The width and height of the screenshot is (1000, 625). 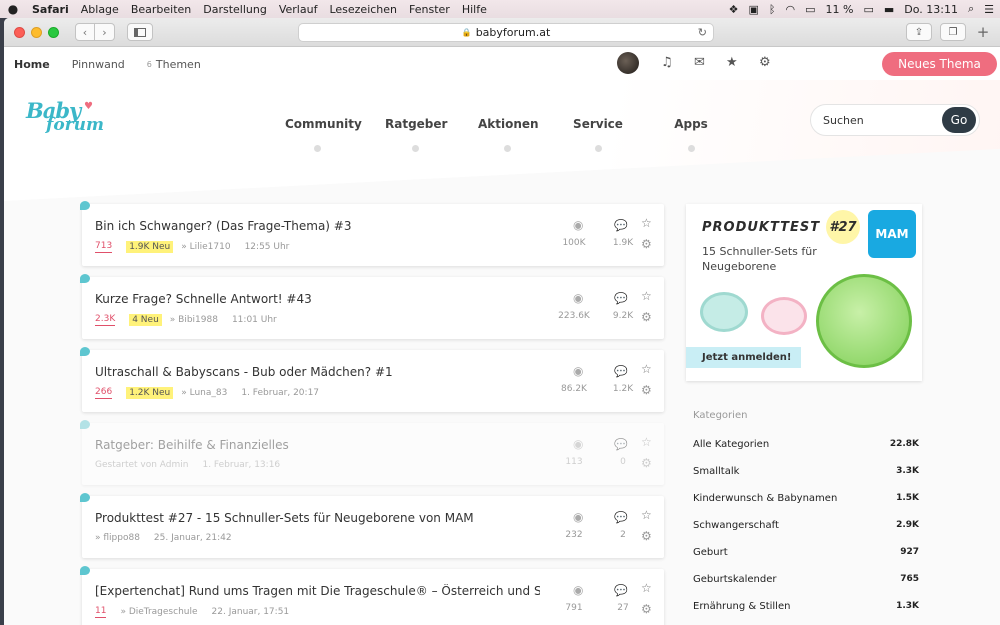 I want to click on reply-count-link: 266, so click(x=104, y=393).